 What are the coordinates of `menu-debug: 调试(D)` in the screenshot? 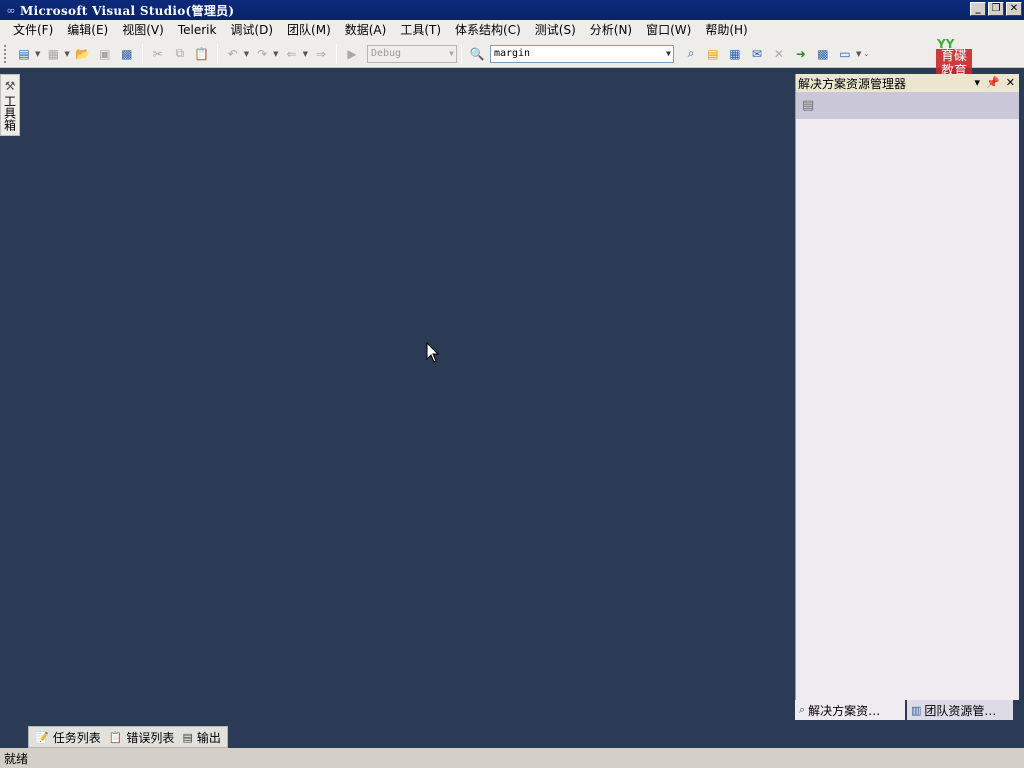 It's located at (251, 30).